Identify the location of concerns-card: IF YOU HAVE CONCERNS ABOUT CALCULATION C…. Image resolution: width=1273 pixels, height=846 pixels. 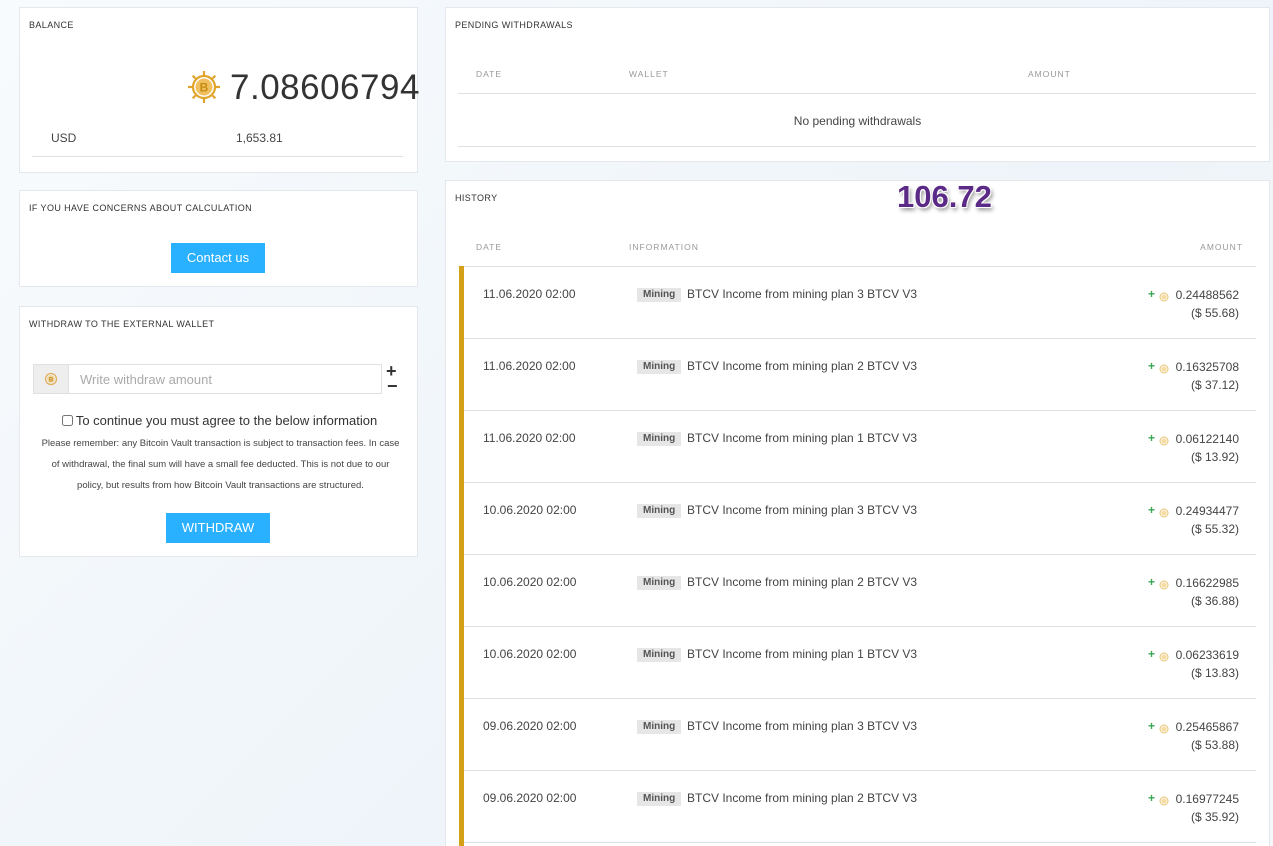
(218, 238).